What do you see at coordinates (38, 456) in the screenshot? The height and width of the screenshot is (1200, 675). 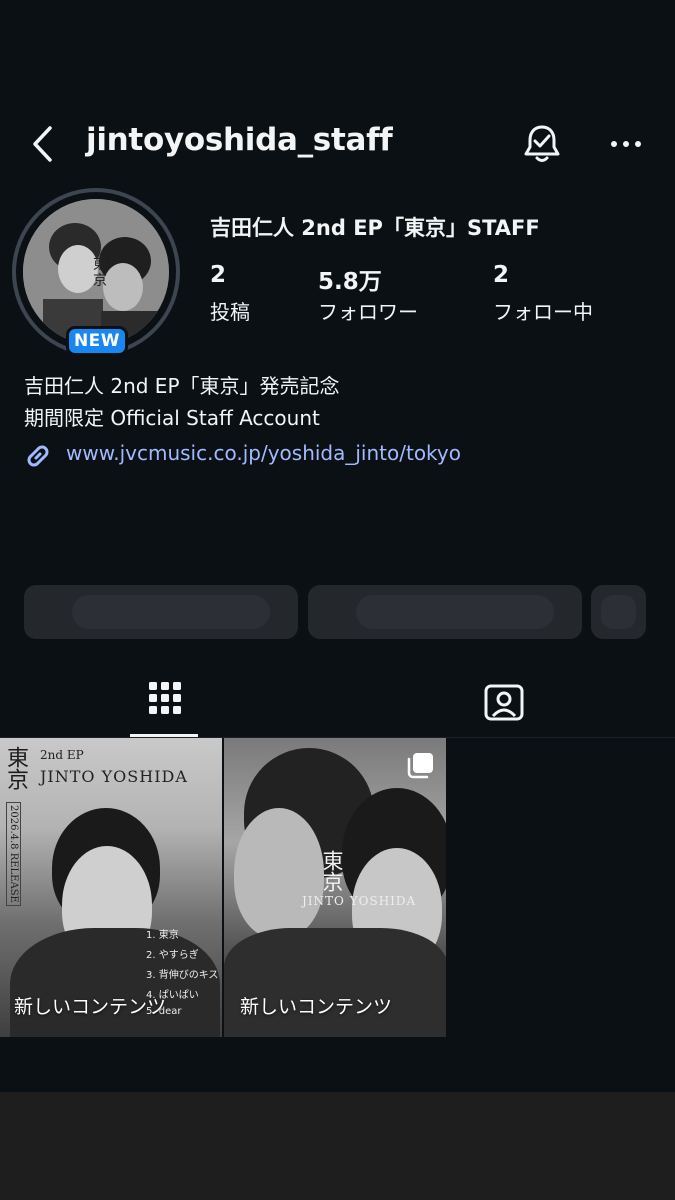 I see `link-icon` at bounding box center [38, 456].